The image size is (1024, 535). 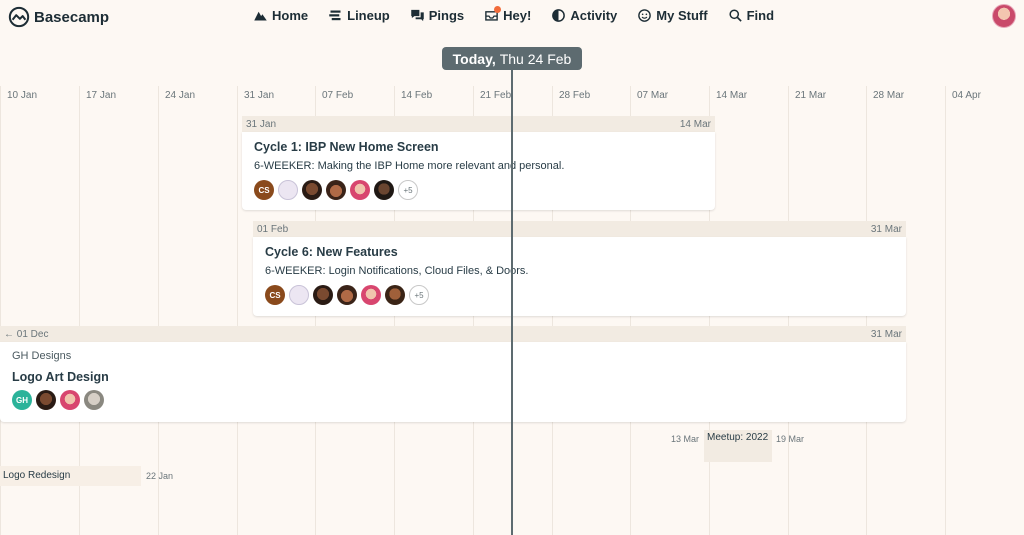 I want to click on home-icon, so click(x=260, y=16).